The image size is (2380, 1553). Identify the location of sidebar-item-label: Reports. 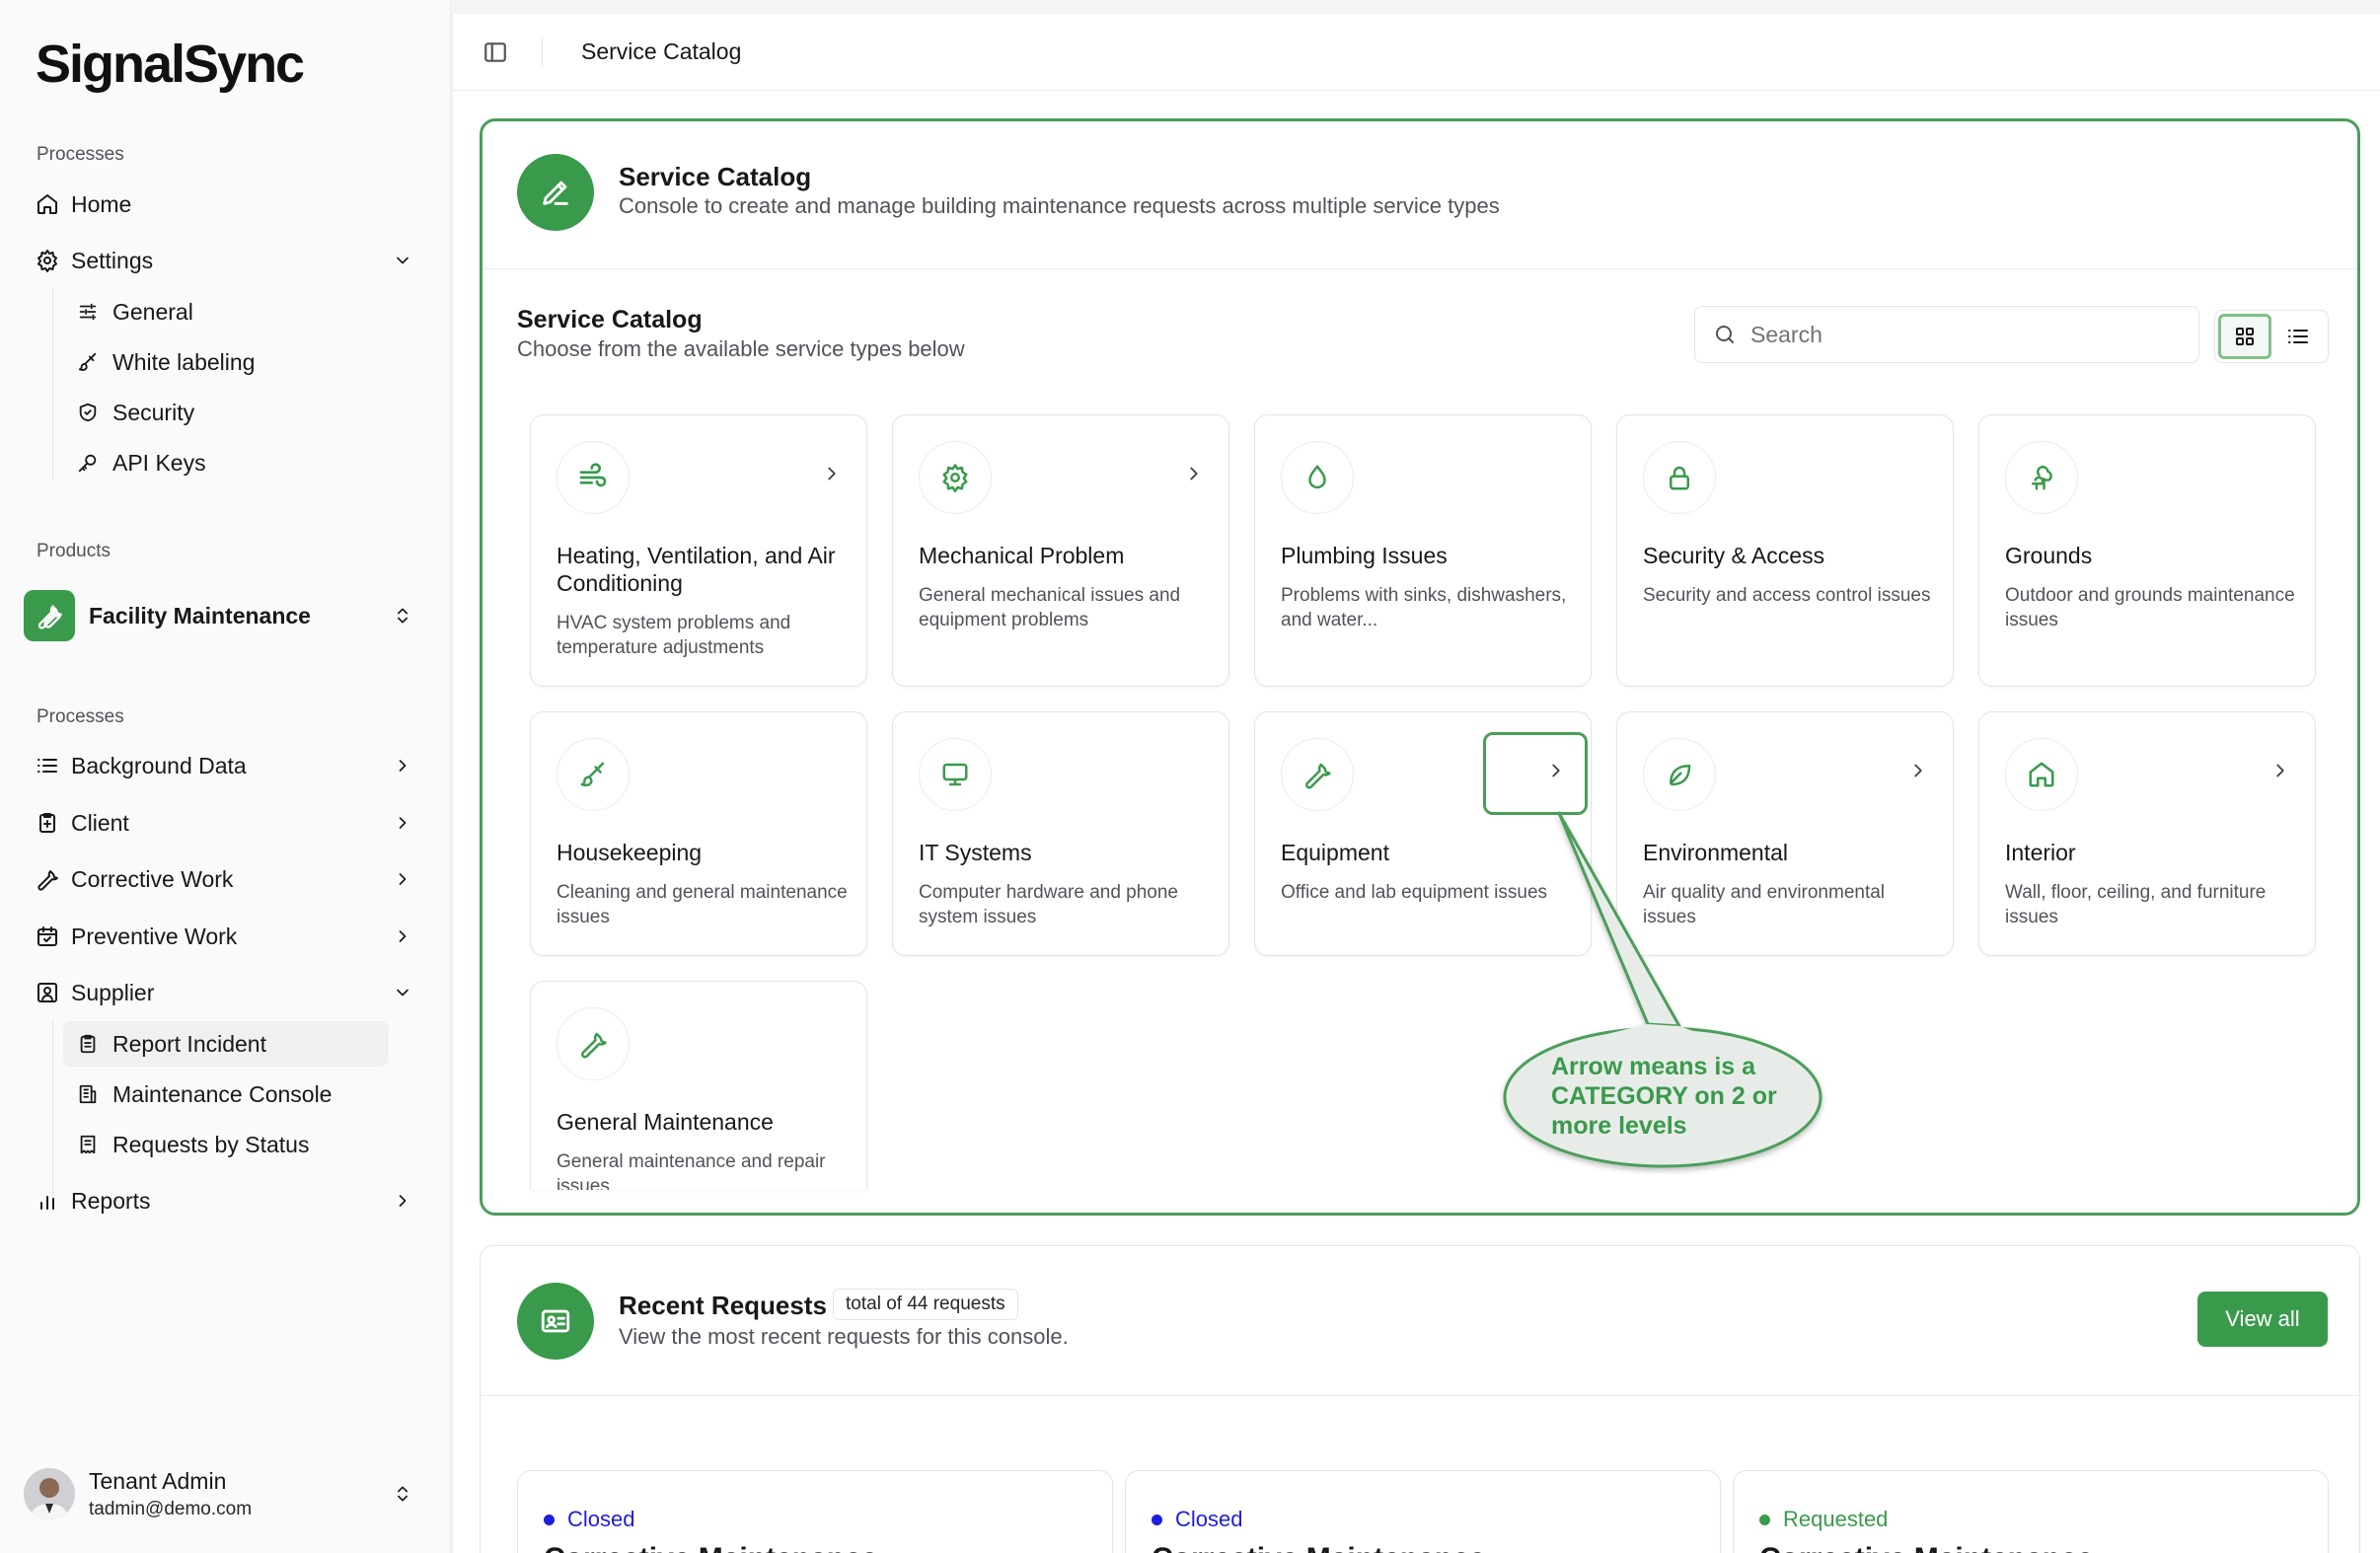
(111, 1200).